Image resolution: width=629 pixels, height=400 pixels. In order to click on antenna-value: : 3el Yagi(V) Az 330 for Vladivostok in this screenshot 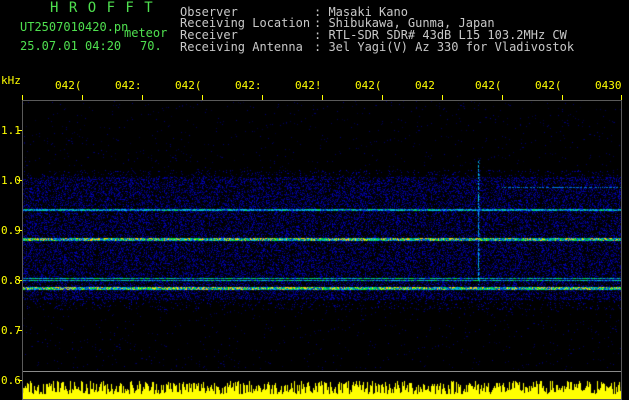, I will do `click(444, 47)`.